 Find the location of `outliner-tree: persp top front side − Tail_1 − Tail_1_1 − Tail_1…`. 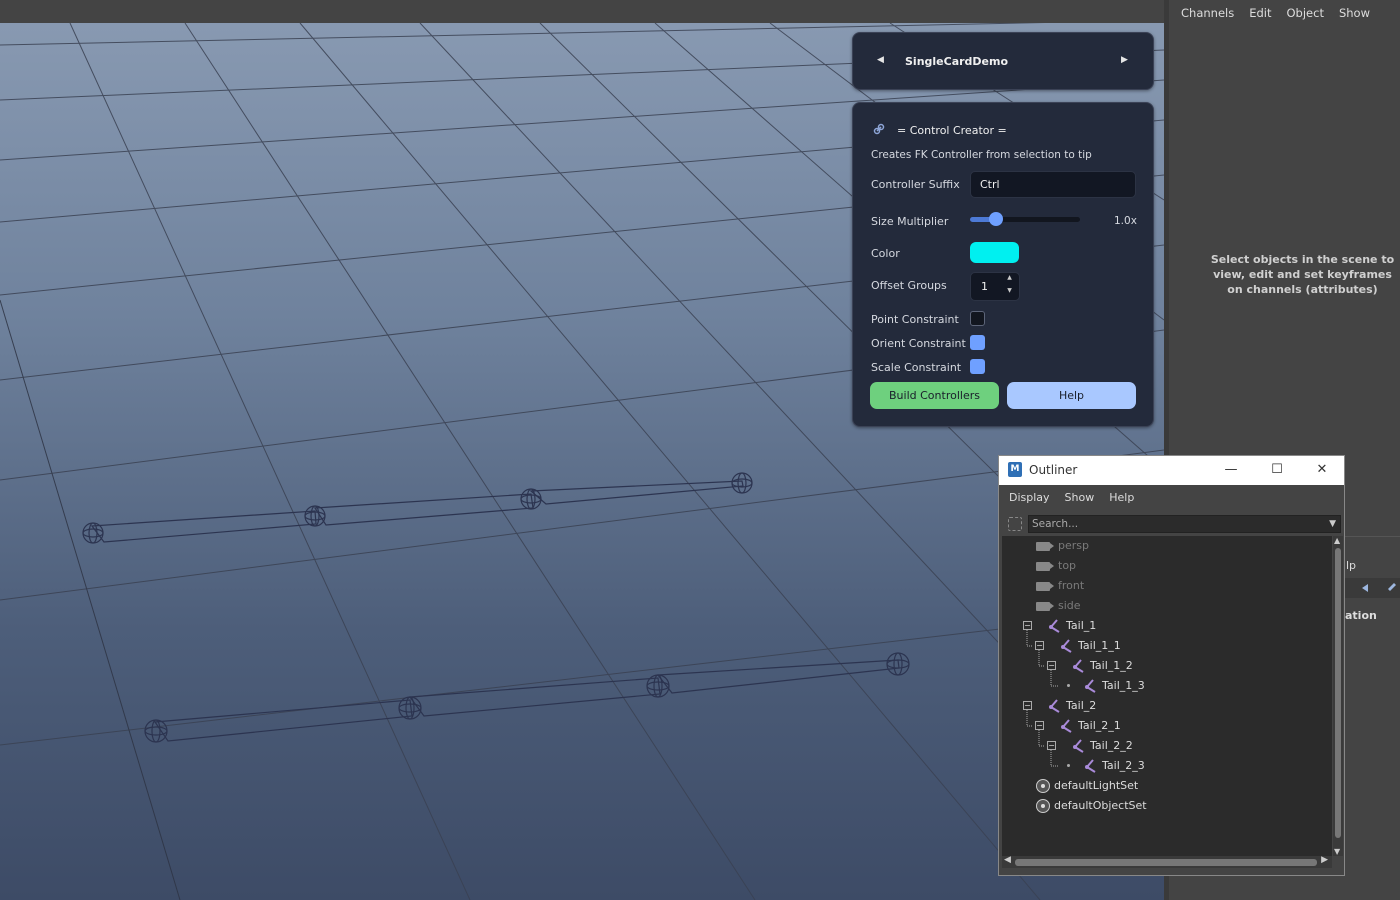

outliner-tree: persp top front side − Tail_1 − Tail_1_1 − Tail_1… is located at coordinates (1167, 696).